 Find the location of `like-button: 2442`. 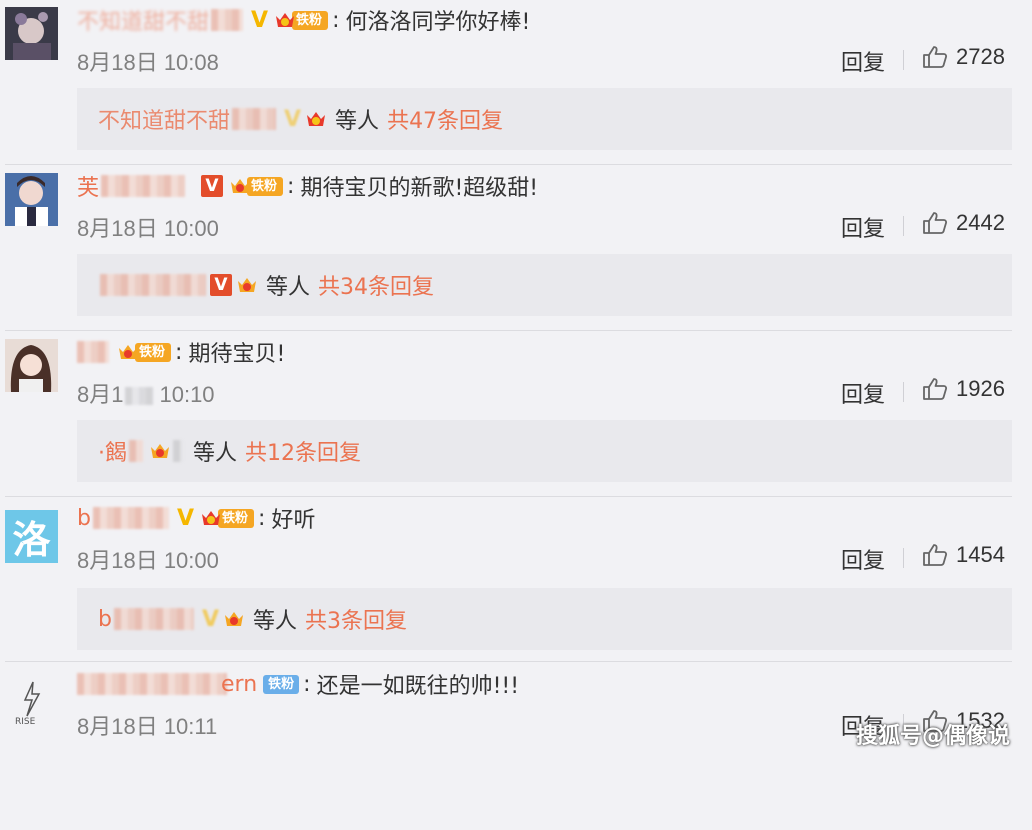

like-button: 2442 is located at coordinates (963, 223).